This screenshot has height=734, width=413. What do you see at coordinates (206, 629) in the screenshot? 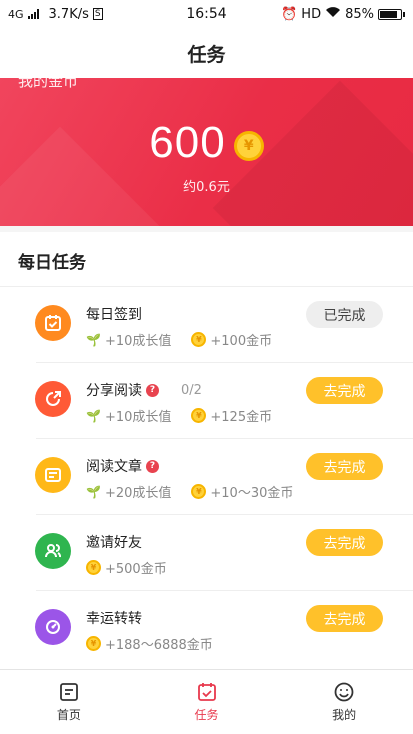
I see `task-item-lucky-wheel: 幸运转转 ¥ +188～6888金币 去完成` at bounding box center [206, 629].